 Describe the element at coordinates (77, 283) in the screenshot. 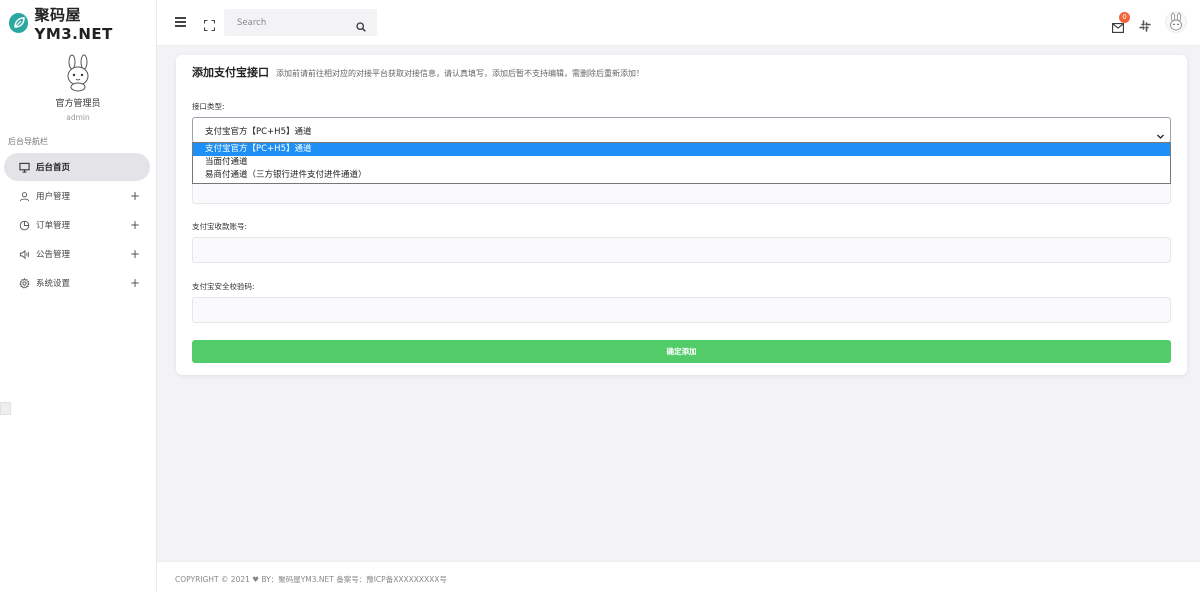

I see `sidebar-item-settings: 系统设置 +` at that location.